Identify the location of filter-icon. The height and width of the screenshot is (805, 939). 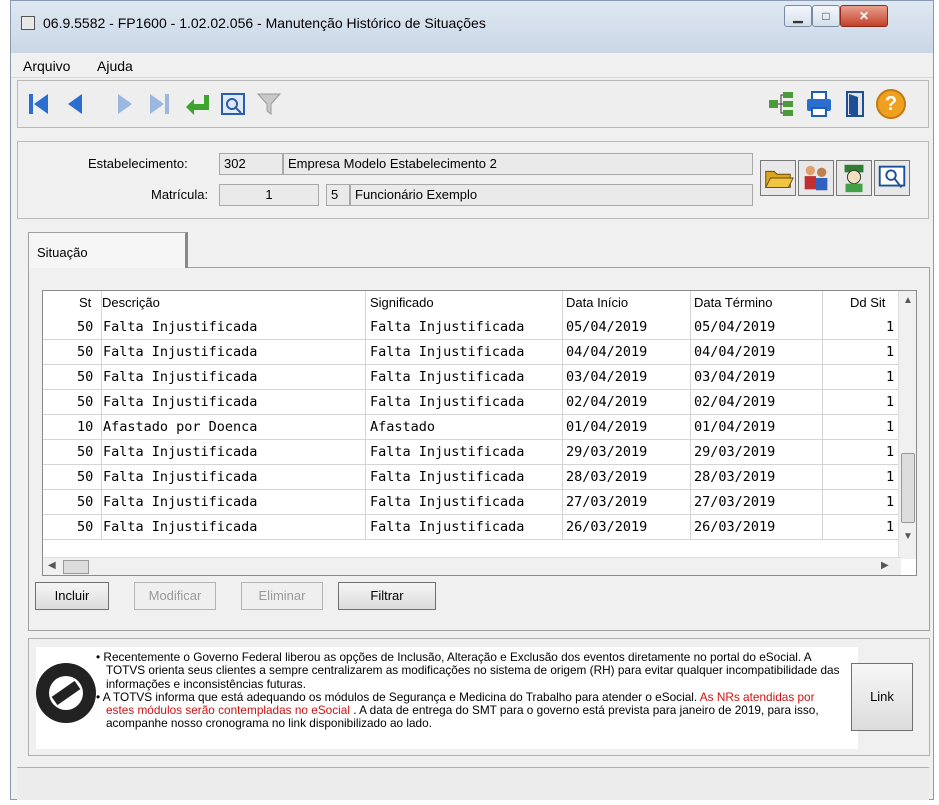
(269, 104).